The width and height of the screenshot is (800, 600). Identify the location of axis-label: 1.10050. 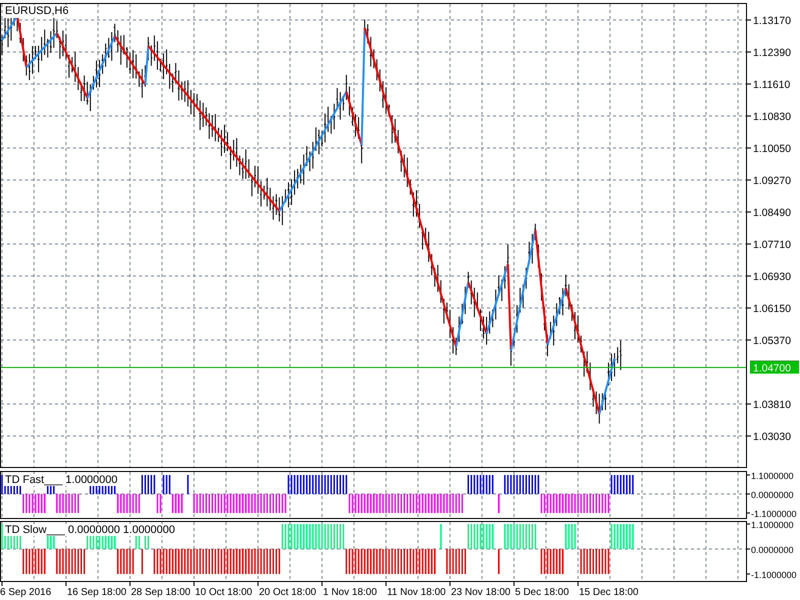
(772, 149).